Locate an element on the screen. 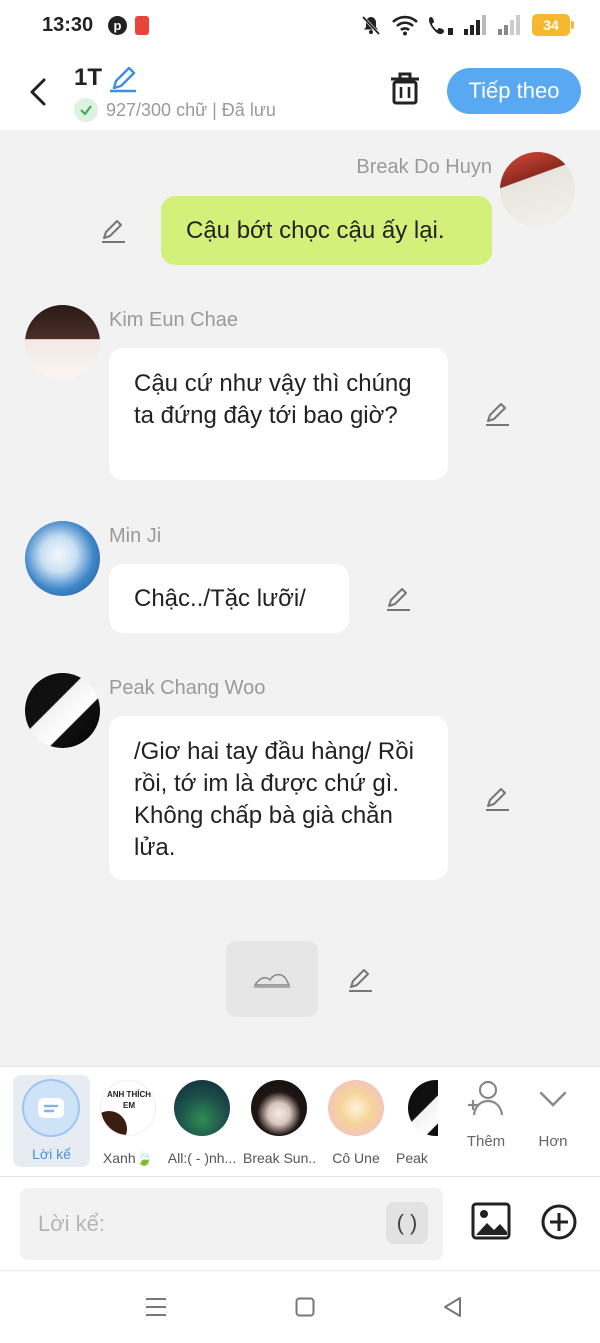  message-bubble: Cậu bớt chọc cậu ấy lại. is located at coordinates (326, 230).